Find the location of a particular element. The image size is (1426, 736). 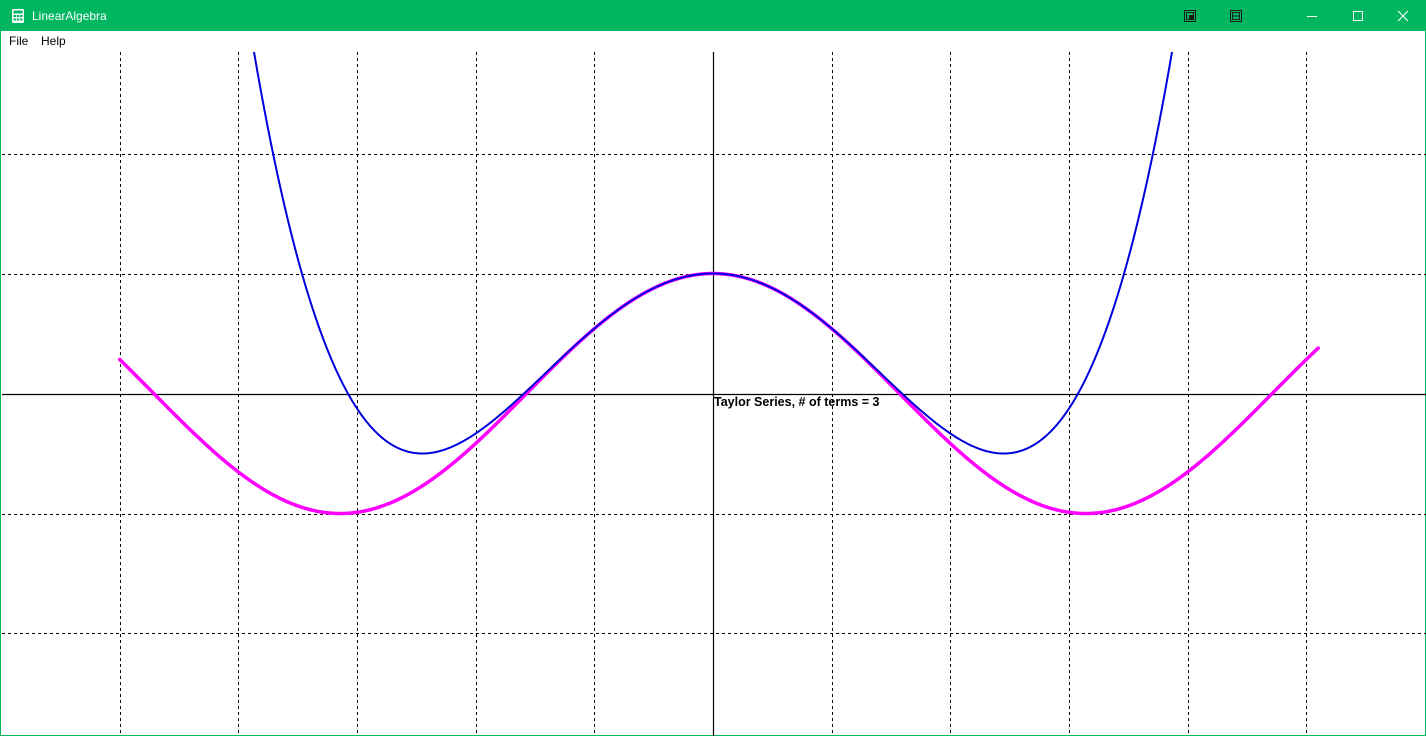

pin-window-icon is located at coordinates (1190, 16).